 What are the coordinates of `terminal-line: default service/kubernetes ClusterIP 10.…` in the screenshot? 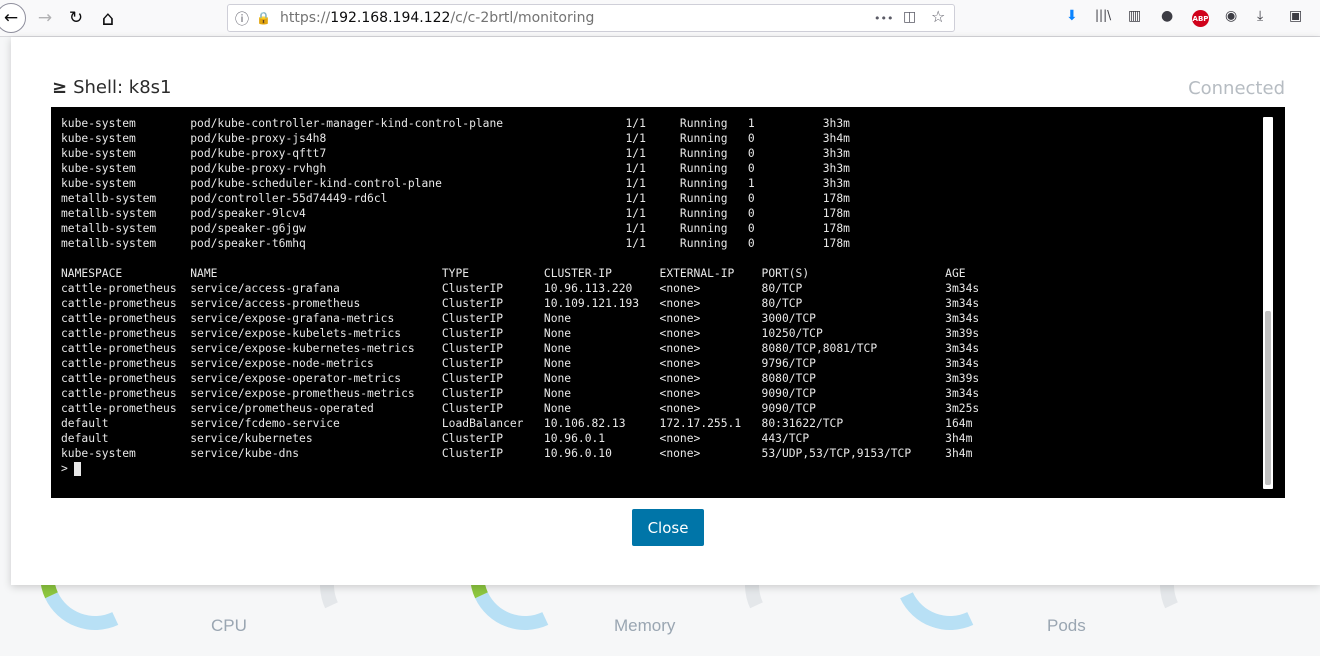 It's located at (517, 438).